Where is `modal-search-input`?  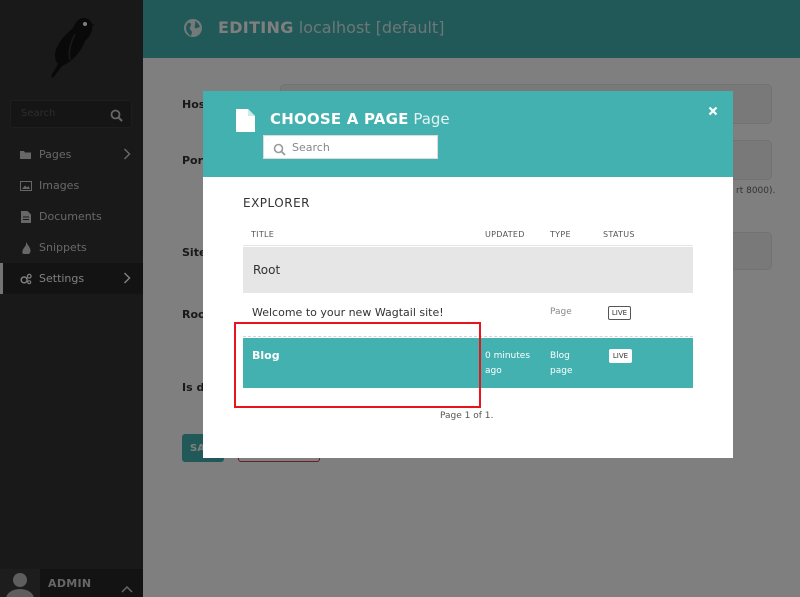 modal-search-input is located at coordinates (364, 147).